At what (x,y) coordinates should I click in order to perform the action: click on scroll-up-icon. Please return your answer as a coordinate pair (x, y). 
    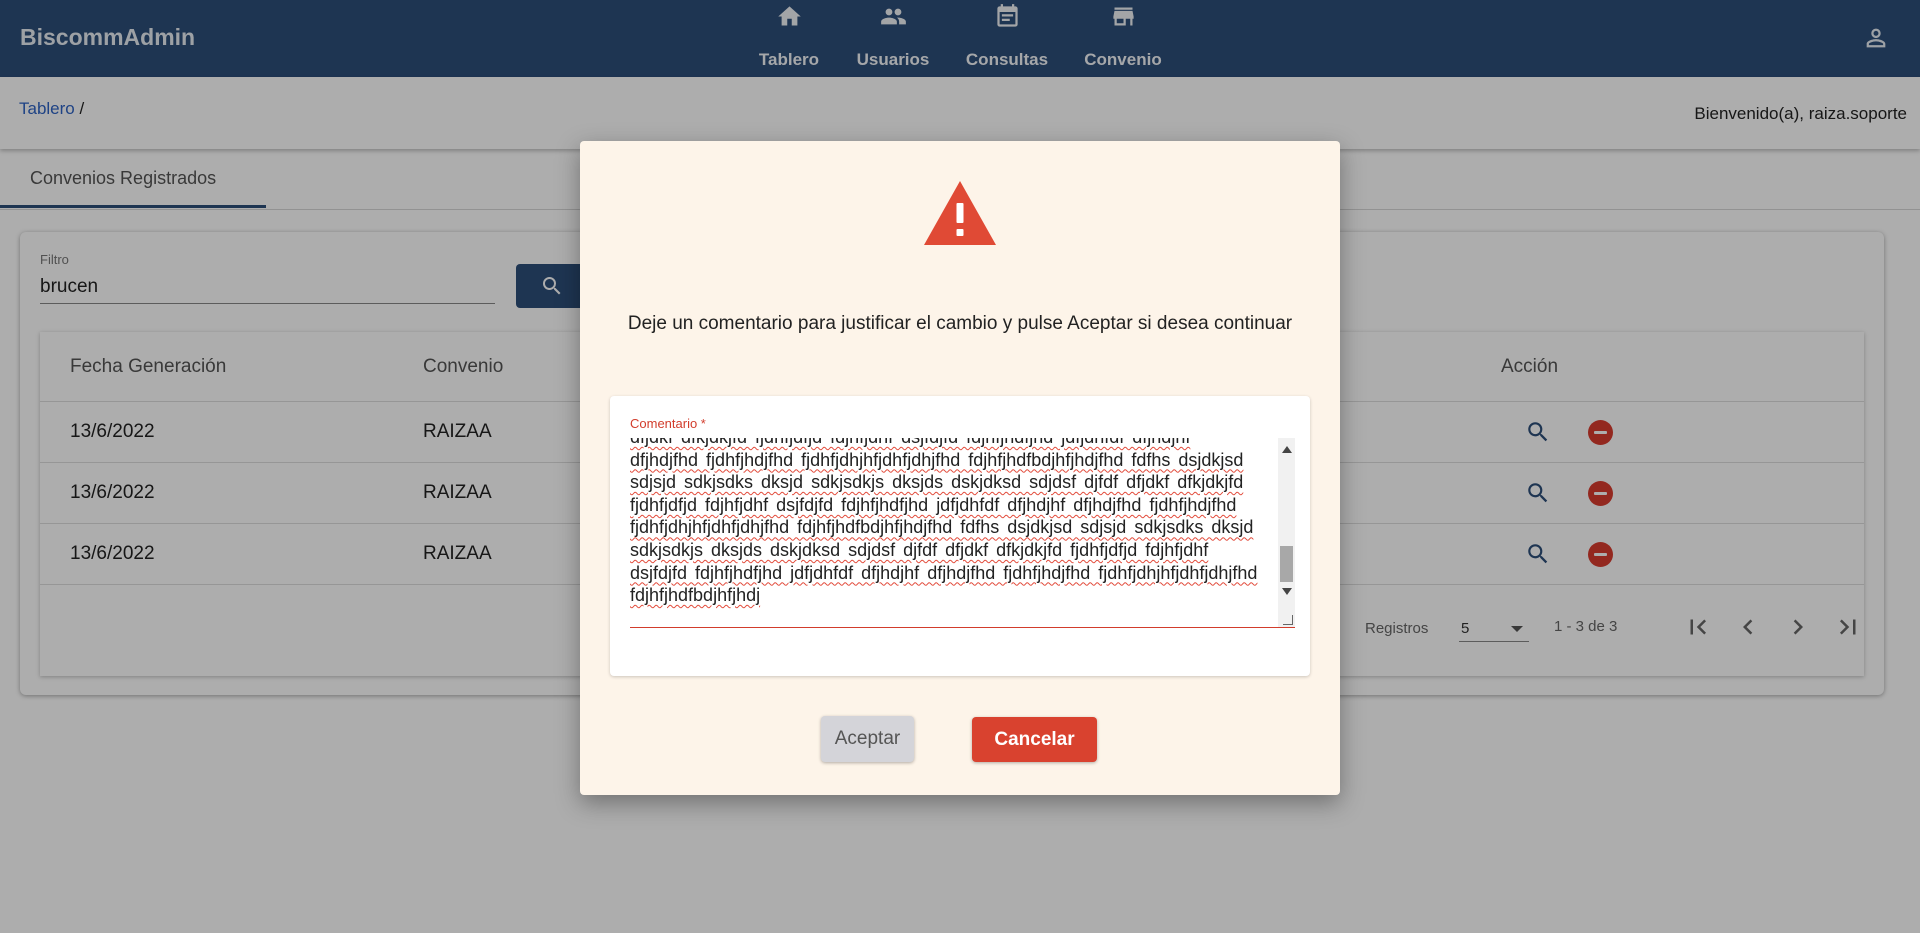
    Looking at the image, I should click on (1287, 449).